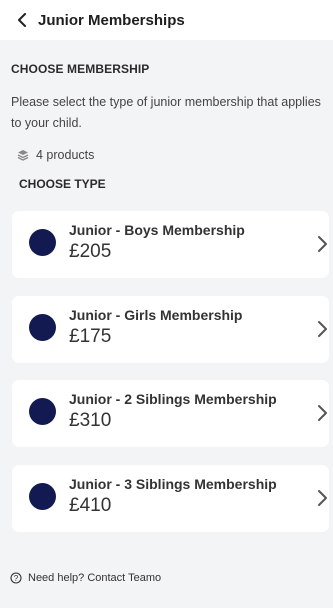 This screenshot has height=608, width=333. Describe the element at coordinates (156, 315) in the screenshot. I see `membership-name: Junior - Girls Membership` at that location.